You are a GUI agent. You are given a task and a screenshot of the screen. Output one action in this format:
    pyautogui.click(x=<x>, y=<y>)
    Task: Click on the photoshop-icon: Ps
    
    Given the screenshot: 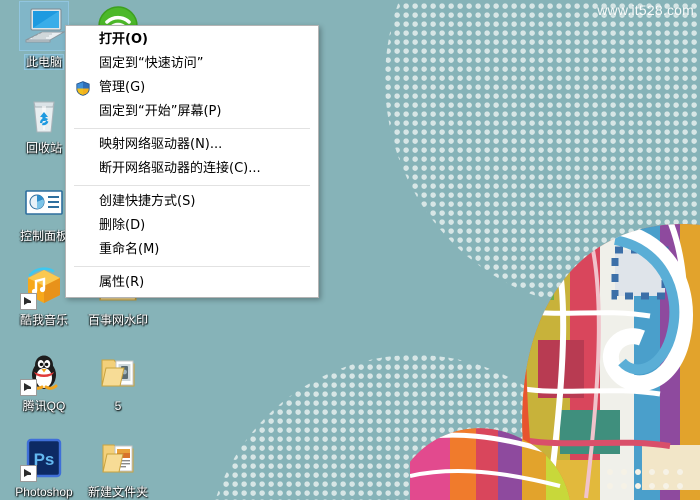 What is the action you would take?
    pyautogui.click(x=44, y=458)
    